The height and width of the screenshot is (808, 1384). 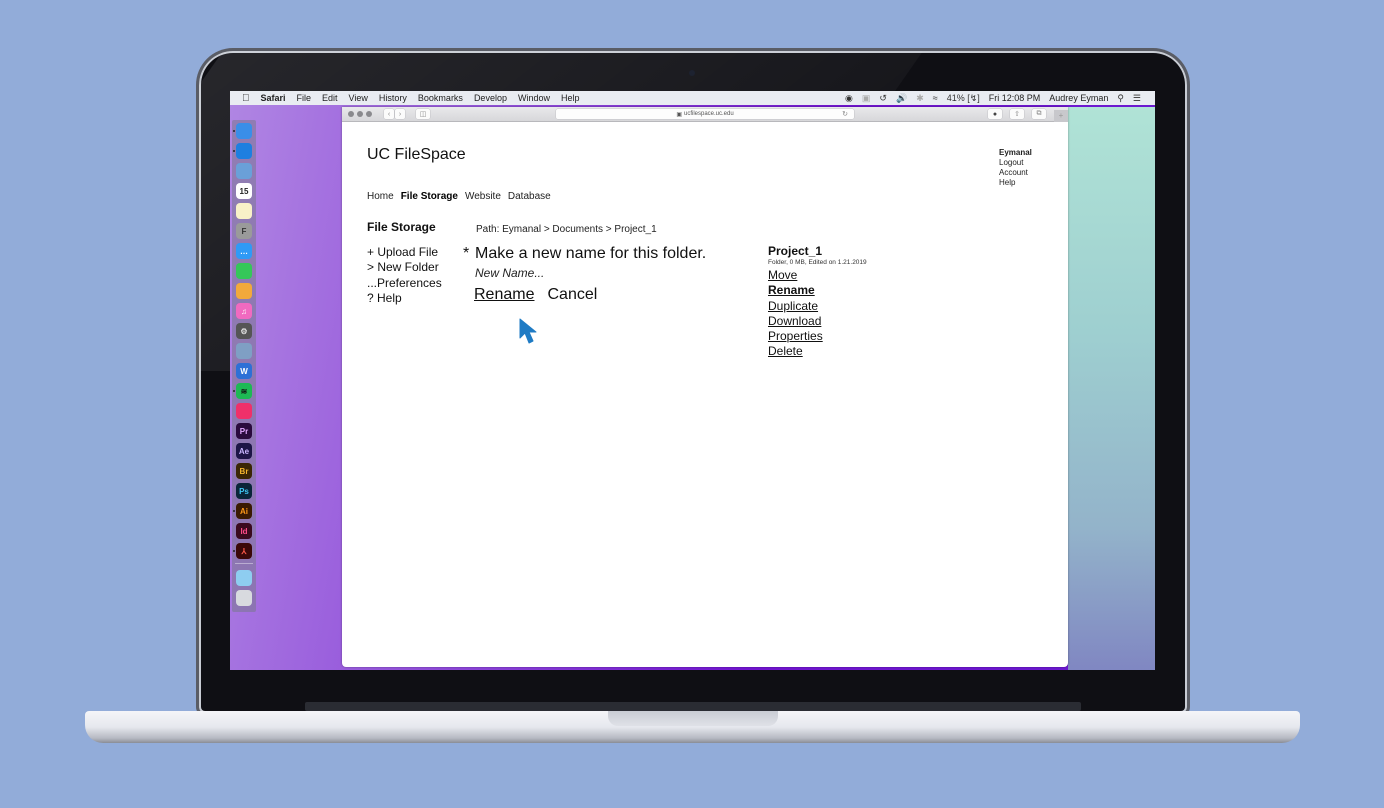 I want to click on laptop-notch, so click(x=693, y=718).